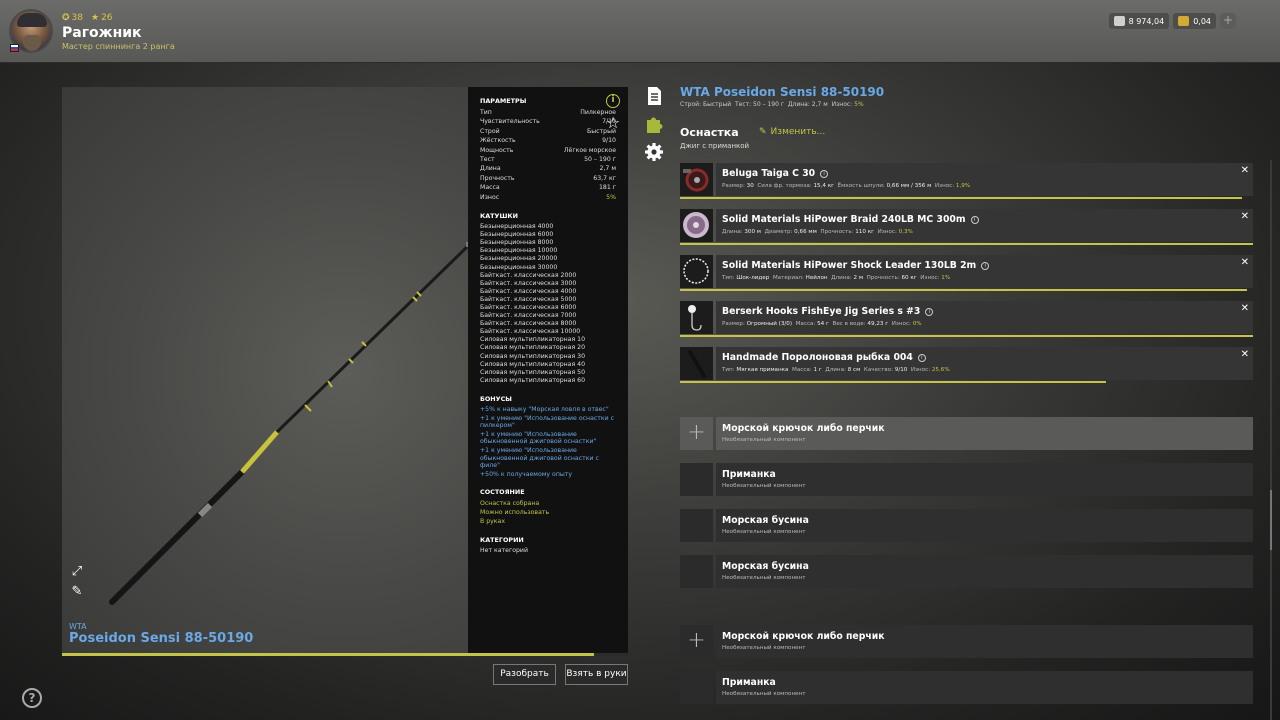  Describe the element at coordinates (613, 101) in the screenshot. I see `info-icon: i` at that location.